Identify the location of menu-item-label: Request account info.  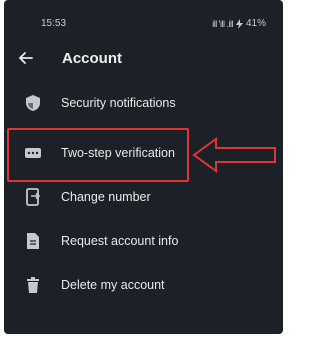
(120, 241).